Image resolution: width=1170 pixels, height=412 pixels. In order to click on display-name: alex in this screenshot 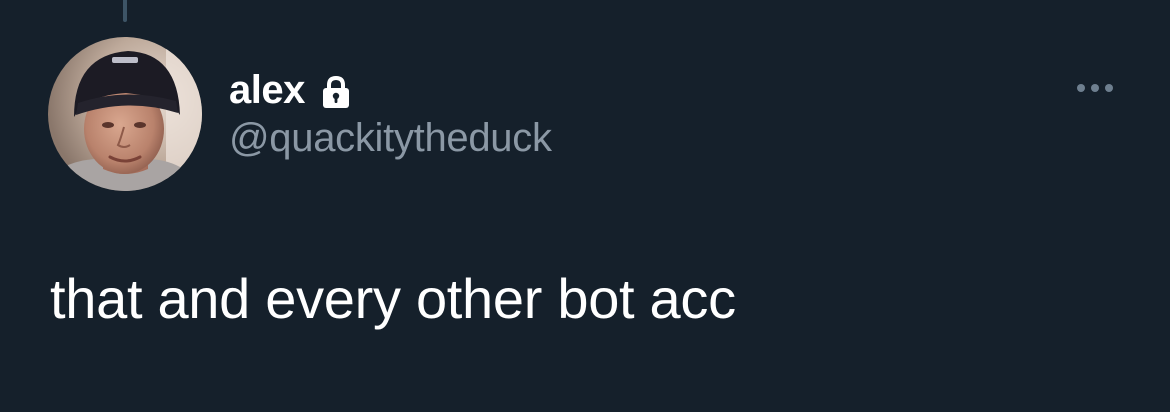, I will do `click(267, 90)`.